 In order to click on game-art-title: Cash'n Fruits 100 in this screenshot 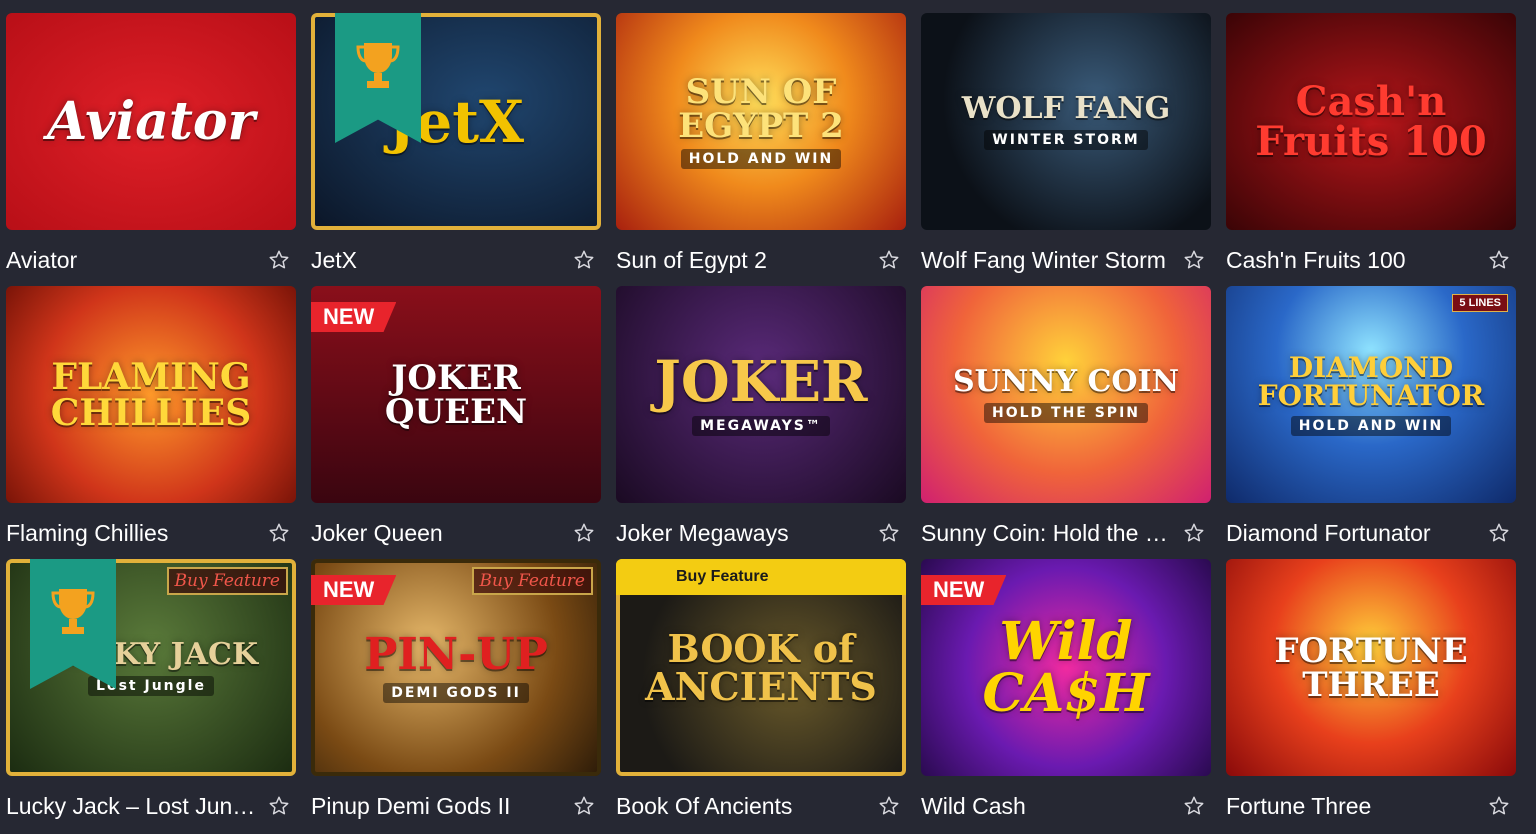, I will do `click(1371, 121)`.